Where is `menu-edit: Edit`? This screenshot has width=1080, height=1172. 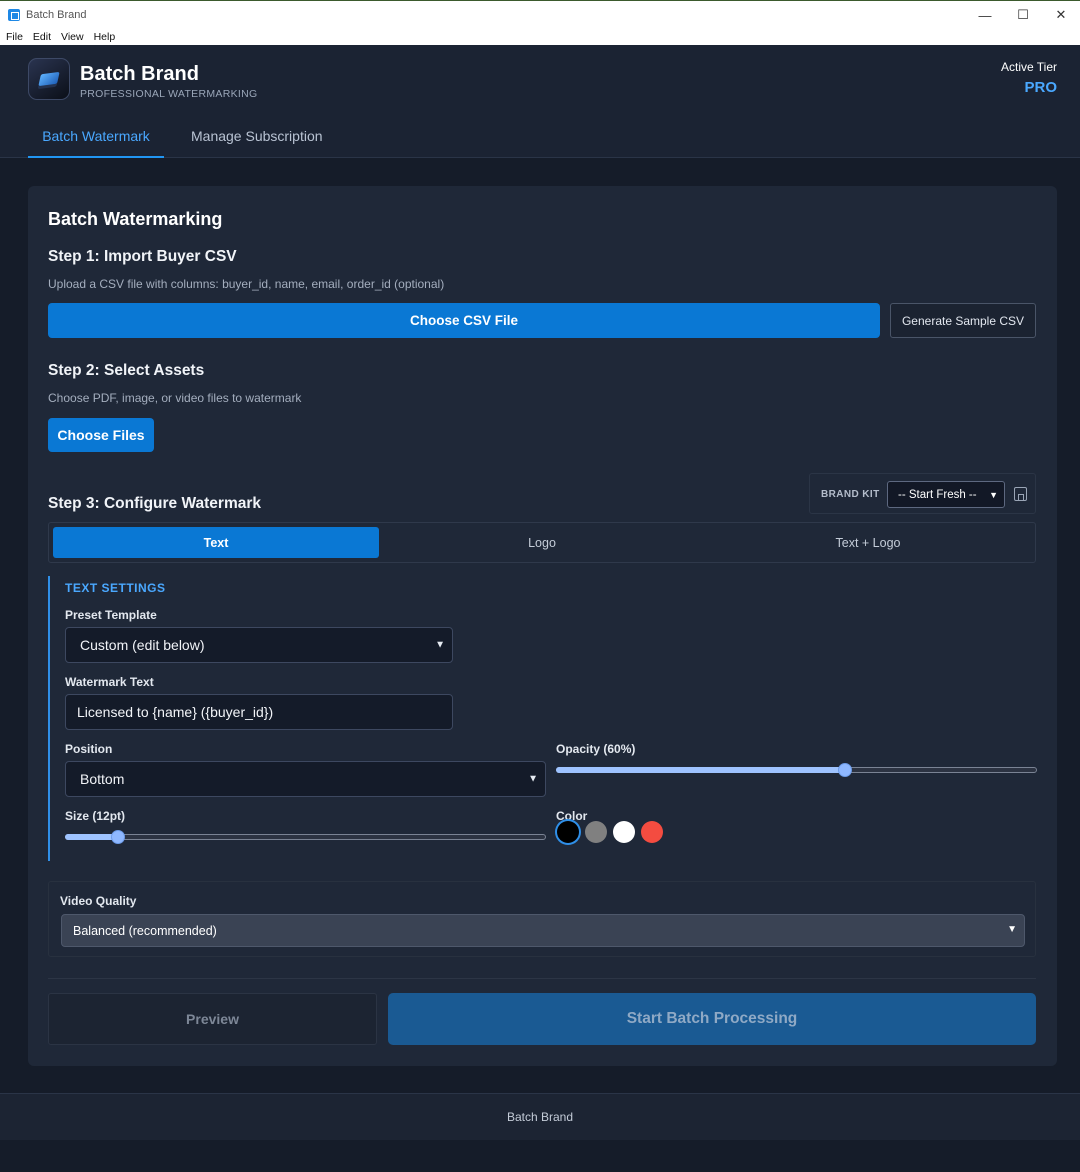 menu-edit: Edit is located at coordinates (42, 37).